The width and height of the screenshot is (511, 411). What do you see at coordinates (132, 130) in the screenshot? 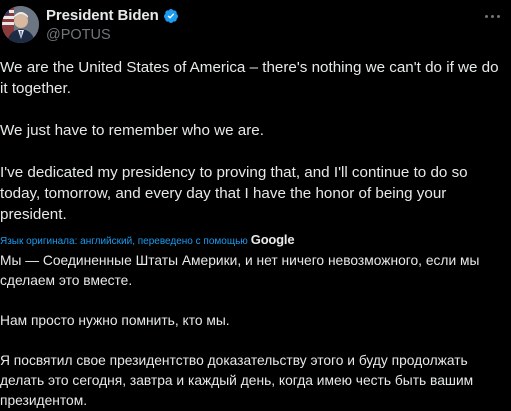
I see `tweet-paragraph: We just have to remember who we are.` at bounding box center [132, 130].